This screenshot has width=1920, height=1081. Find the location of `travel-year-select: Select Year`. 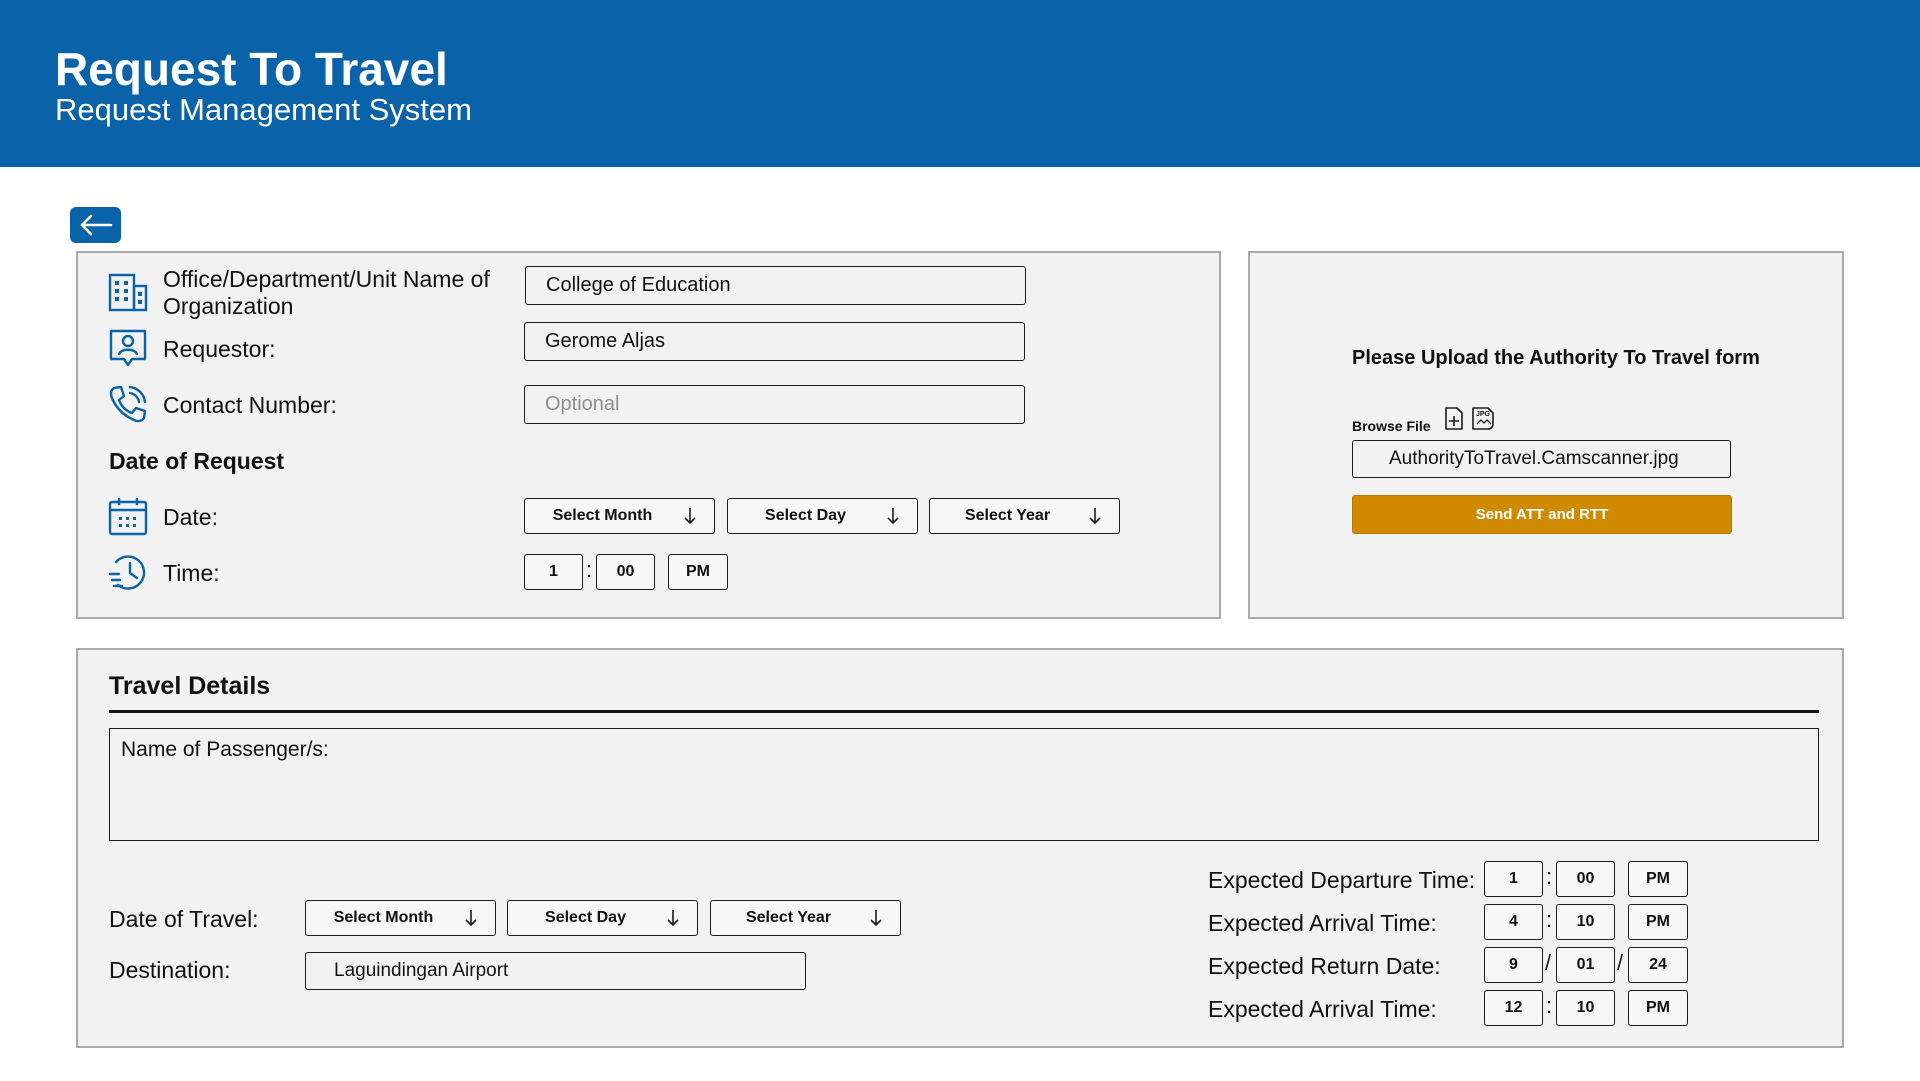

travel-year-select: Select Year is located at coordinates (805, 918).